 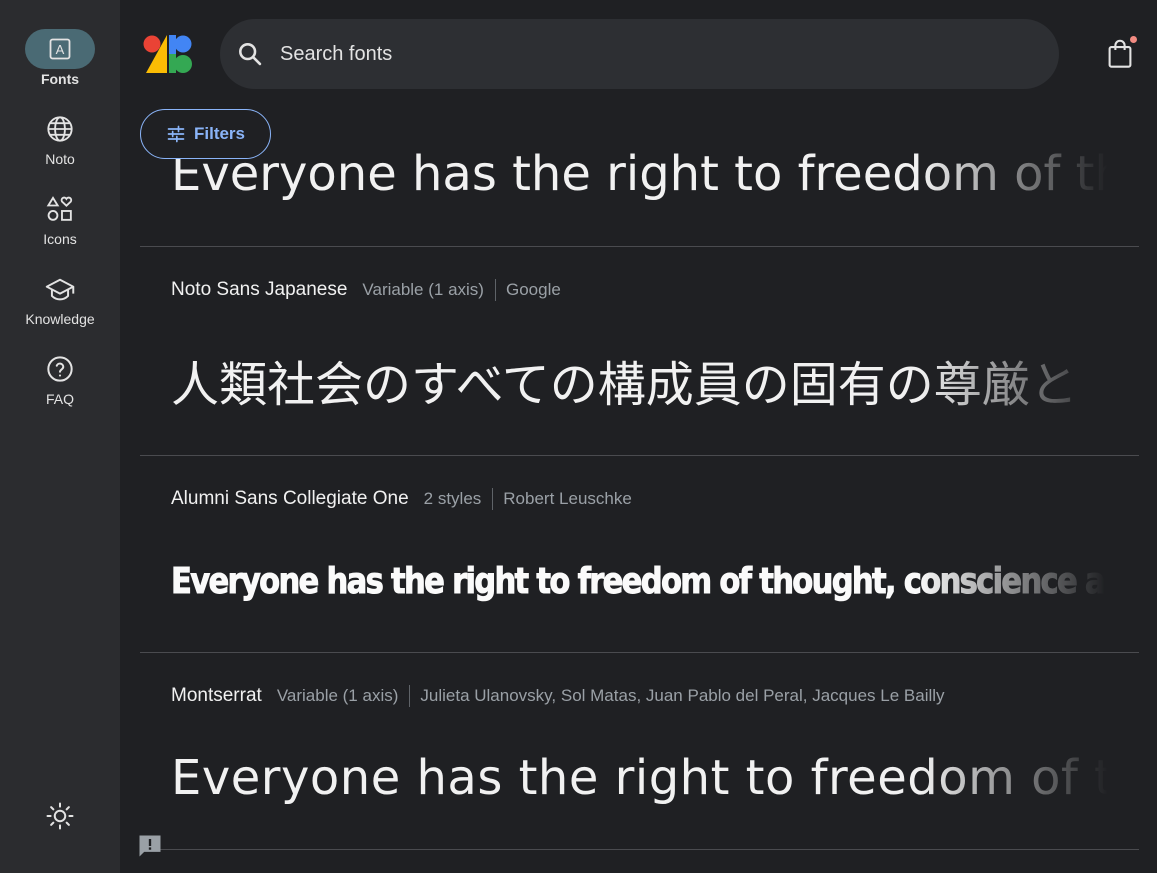 What do you see at coordinates (60, 289) in the screenshot?
I see `graduation-cap-icon` at bounding box center [60, 289].